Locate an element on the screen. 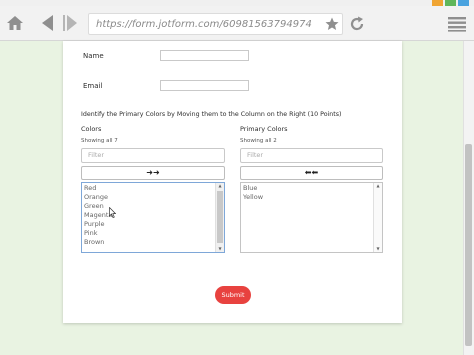  move-left-button: ⬅⬅ is located at coordinates (311, 173).